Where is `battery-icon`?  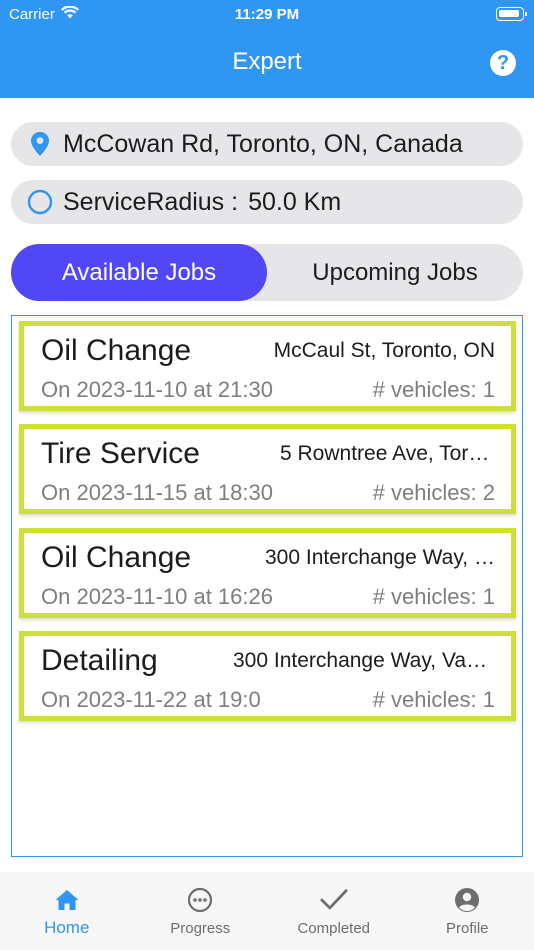
battery-icon is located at coordinates (511, 14).